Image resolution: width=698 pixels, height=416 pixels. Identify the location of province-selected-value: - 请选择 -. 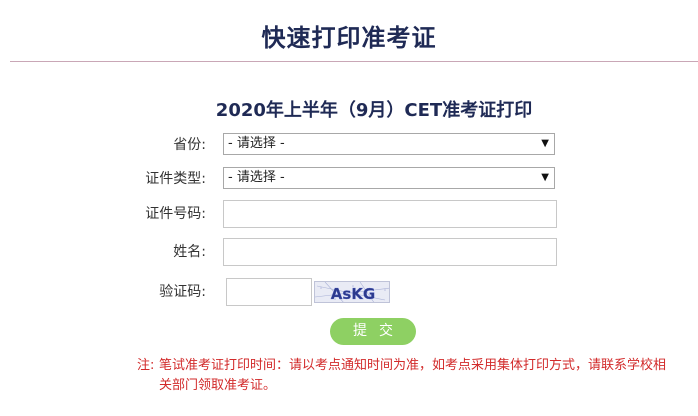
(256, 143).